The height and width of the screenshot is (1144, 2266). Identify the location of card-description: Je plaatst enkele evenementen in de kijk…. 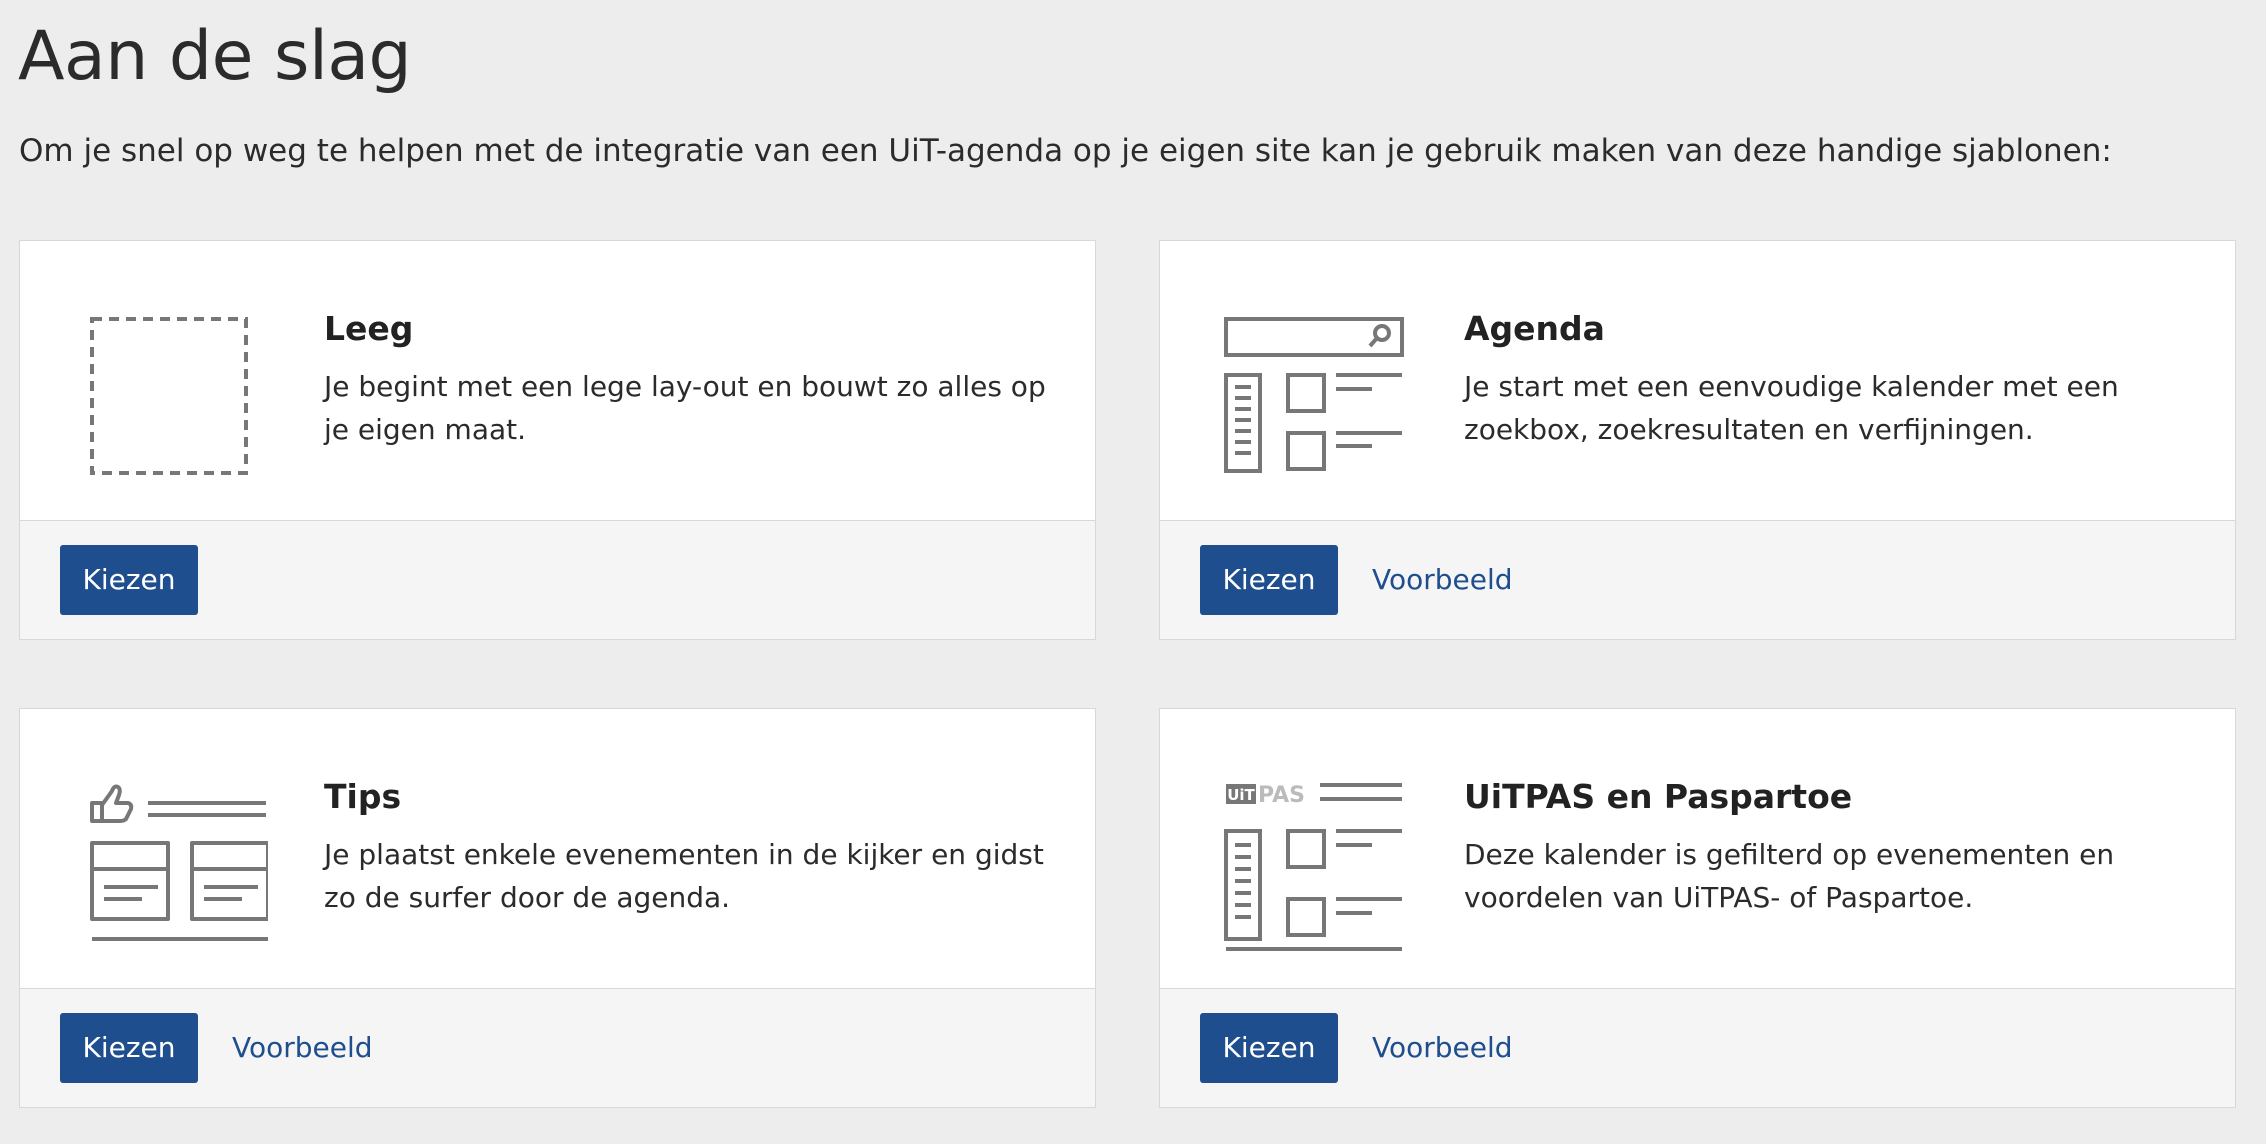
(684, 876).